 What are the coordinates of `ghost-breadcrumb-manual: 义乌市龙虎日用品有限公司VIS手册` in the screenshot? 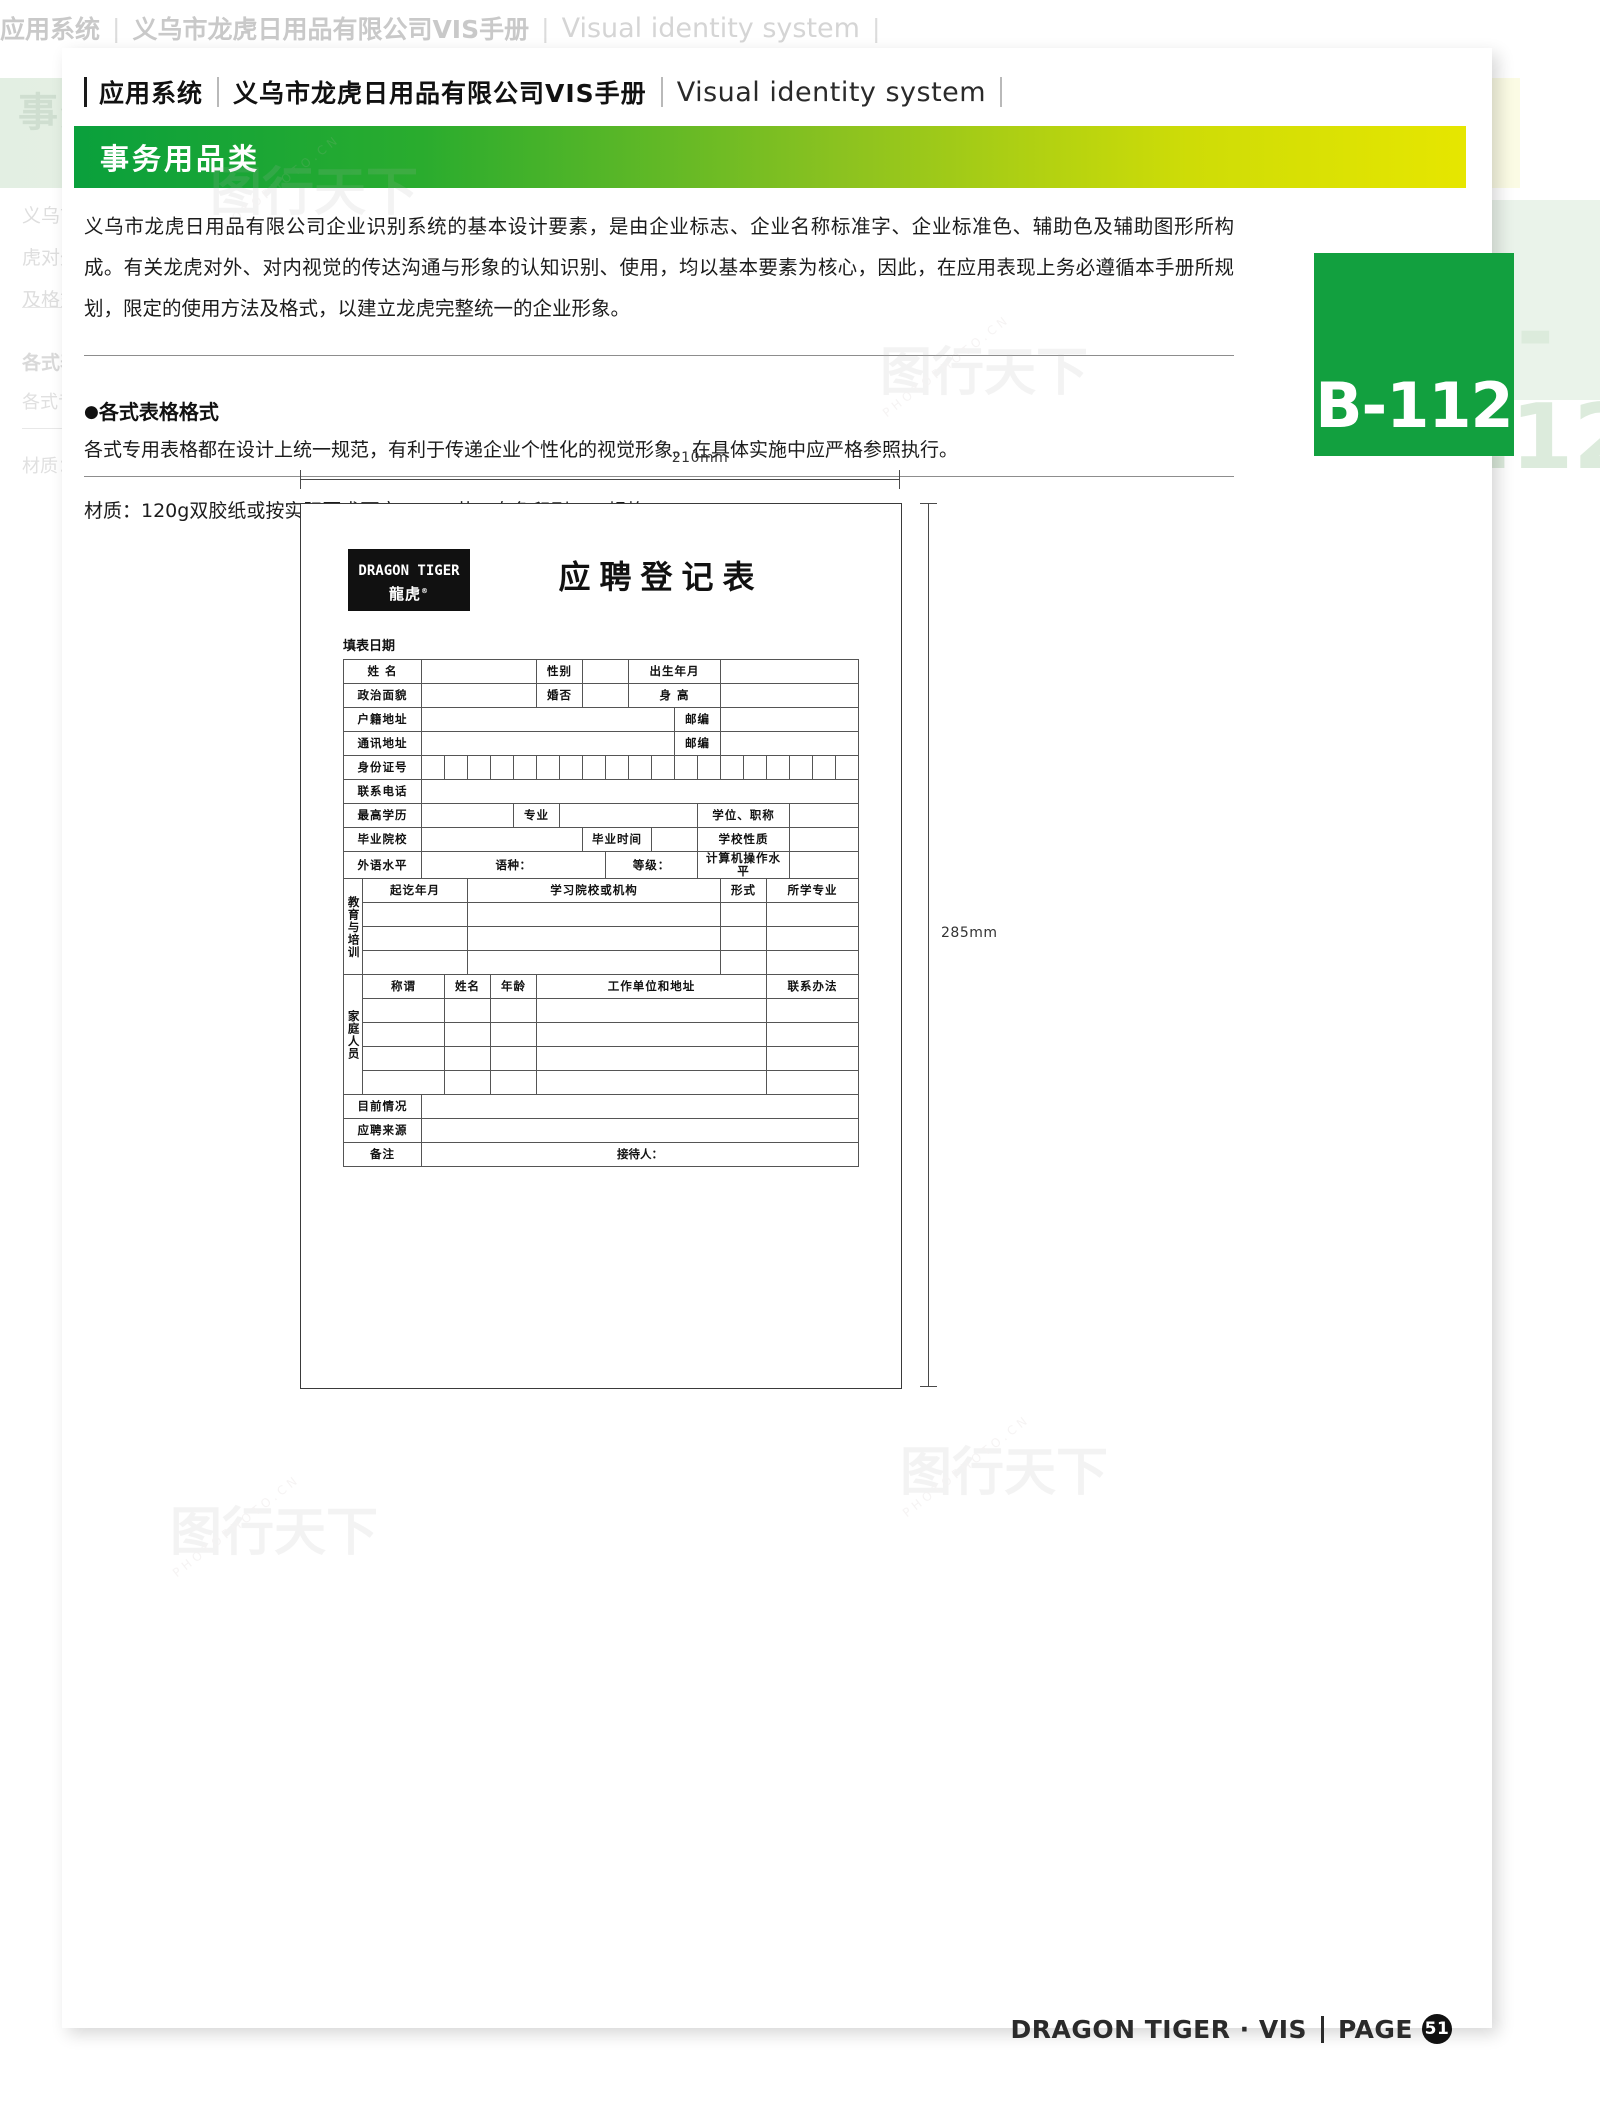 It's located at (331, 29).